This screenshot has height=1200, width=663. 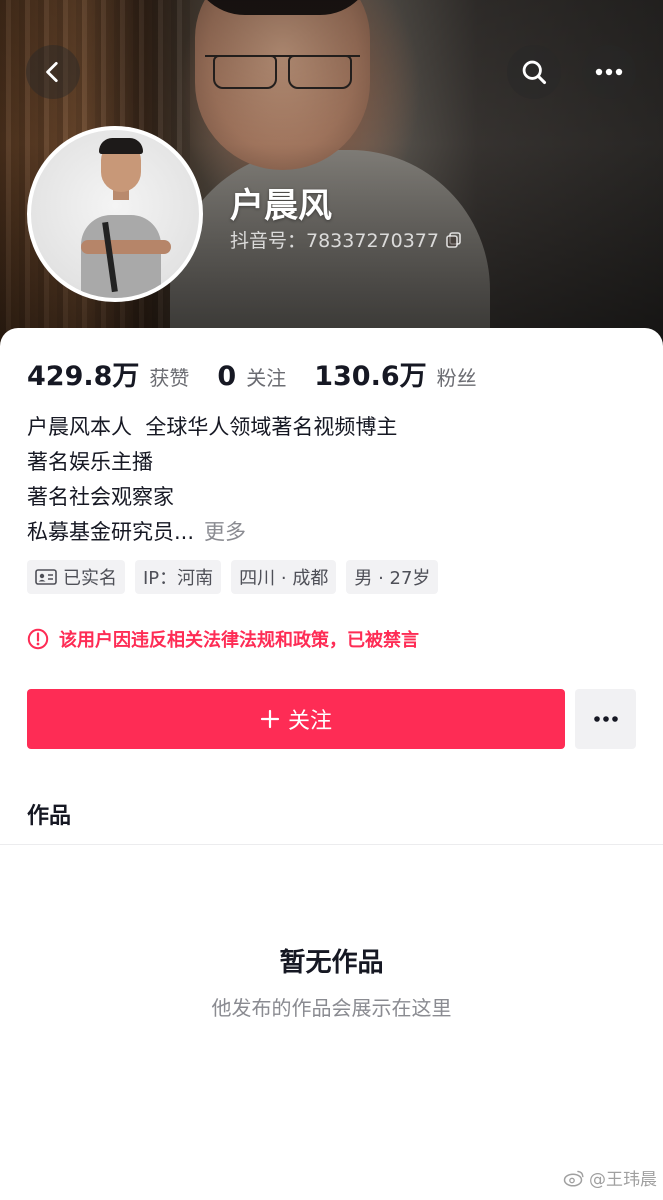 I want to click on bio-more-link: 更多, so click(x=225, y=532).